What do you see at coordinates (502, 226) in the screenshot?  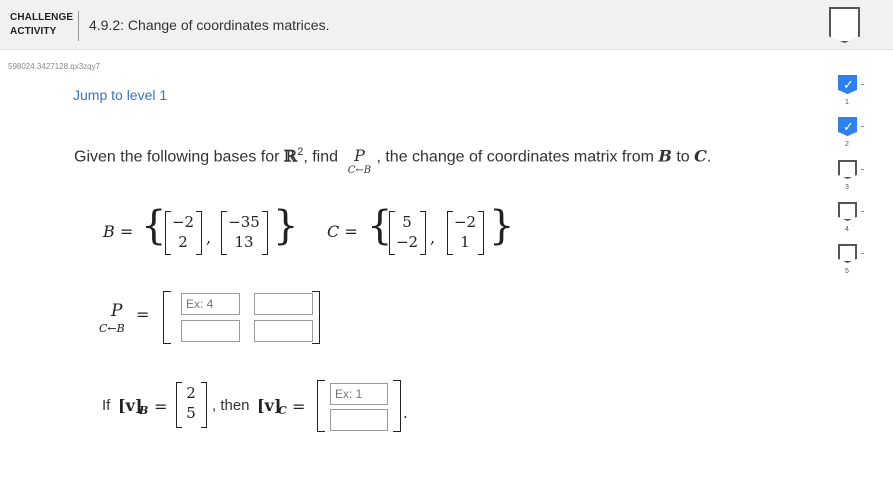 I see `basis-c-close-brace: }` at bounding box center [502, 226].